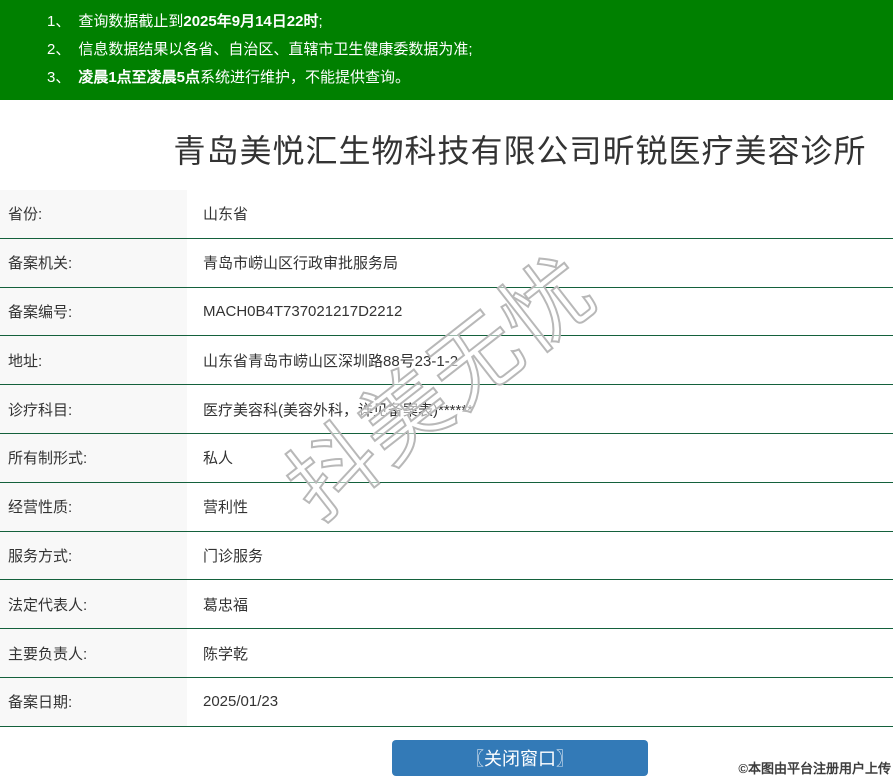 This screenshot has height=780, width=893. What do you see at coordinates (331, 361) in the screenshot?
I see `row-value: 山东省青岛市崂山区深圳路88号23-1-2` at bounding box center [331, 361].